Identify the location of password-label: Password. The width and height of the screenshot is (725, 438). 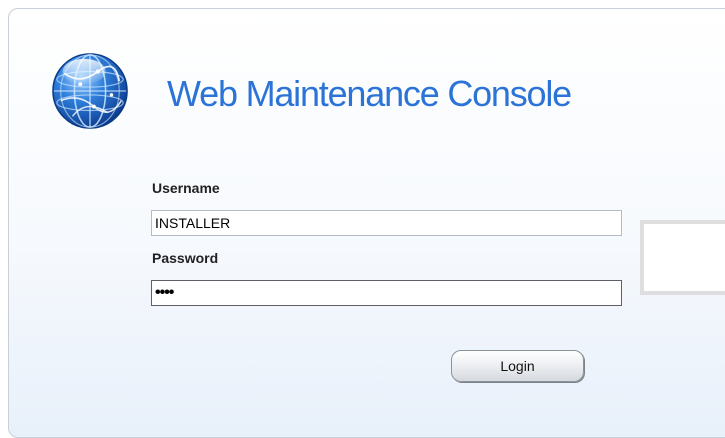
(185, 258).